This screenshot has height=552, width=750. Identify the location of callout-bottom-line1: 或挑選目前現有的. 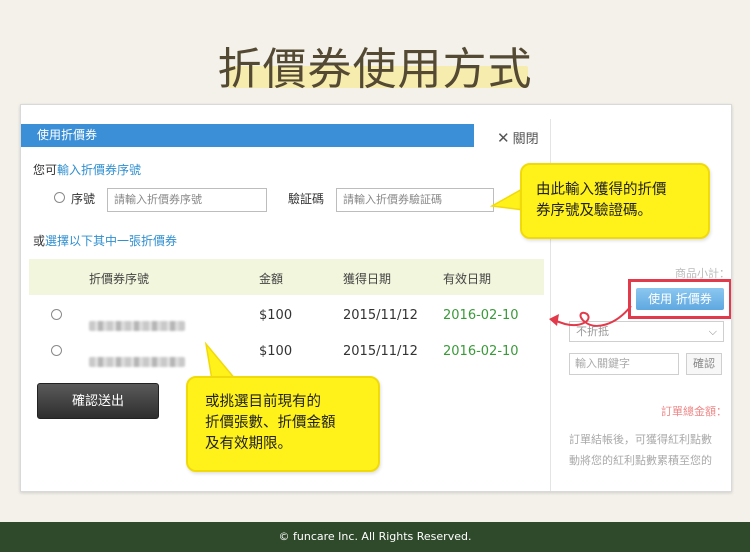
(263, 402).